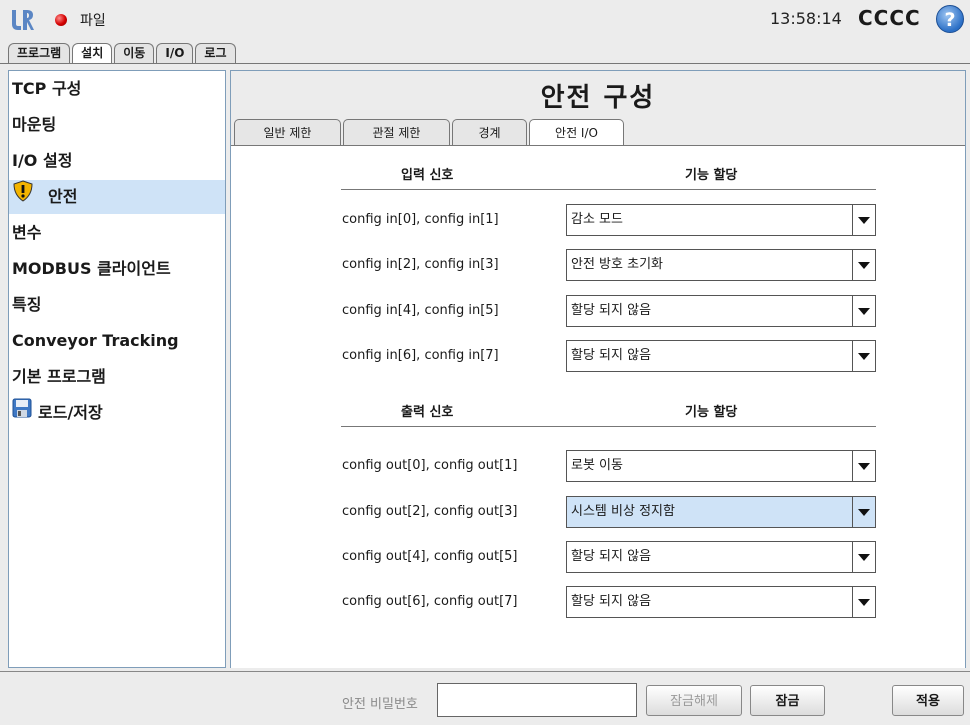 This screenshot has width=970, height=725. I want to click on tab-io: I/O, so click(175, 53).